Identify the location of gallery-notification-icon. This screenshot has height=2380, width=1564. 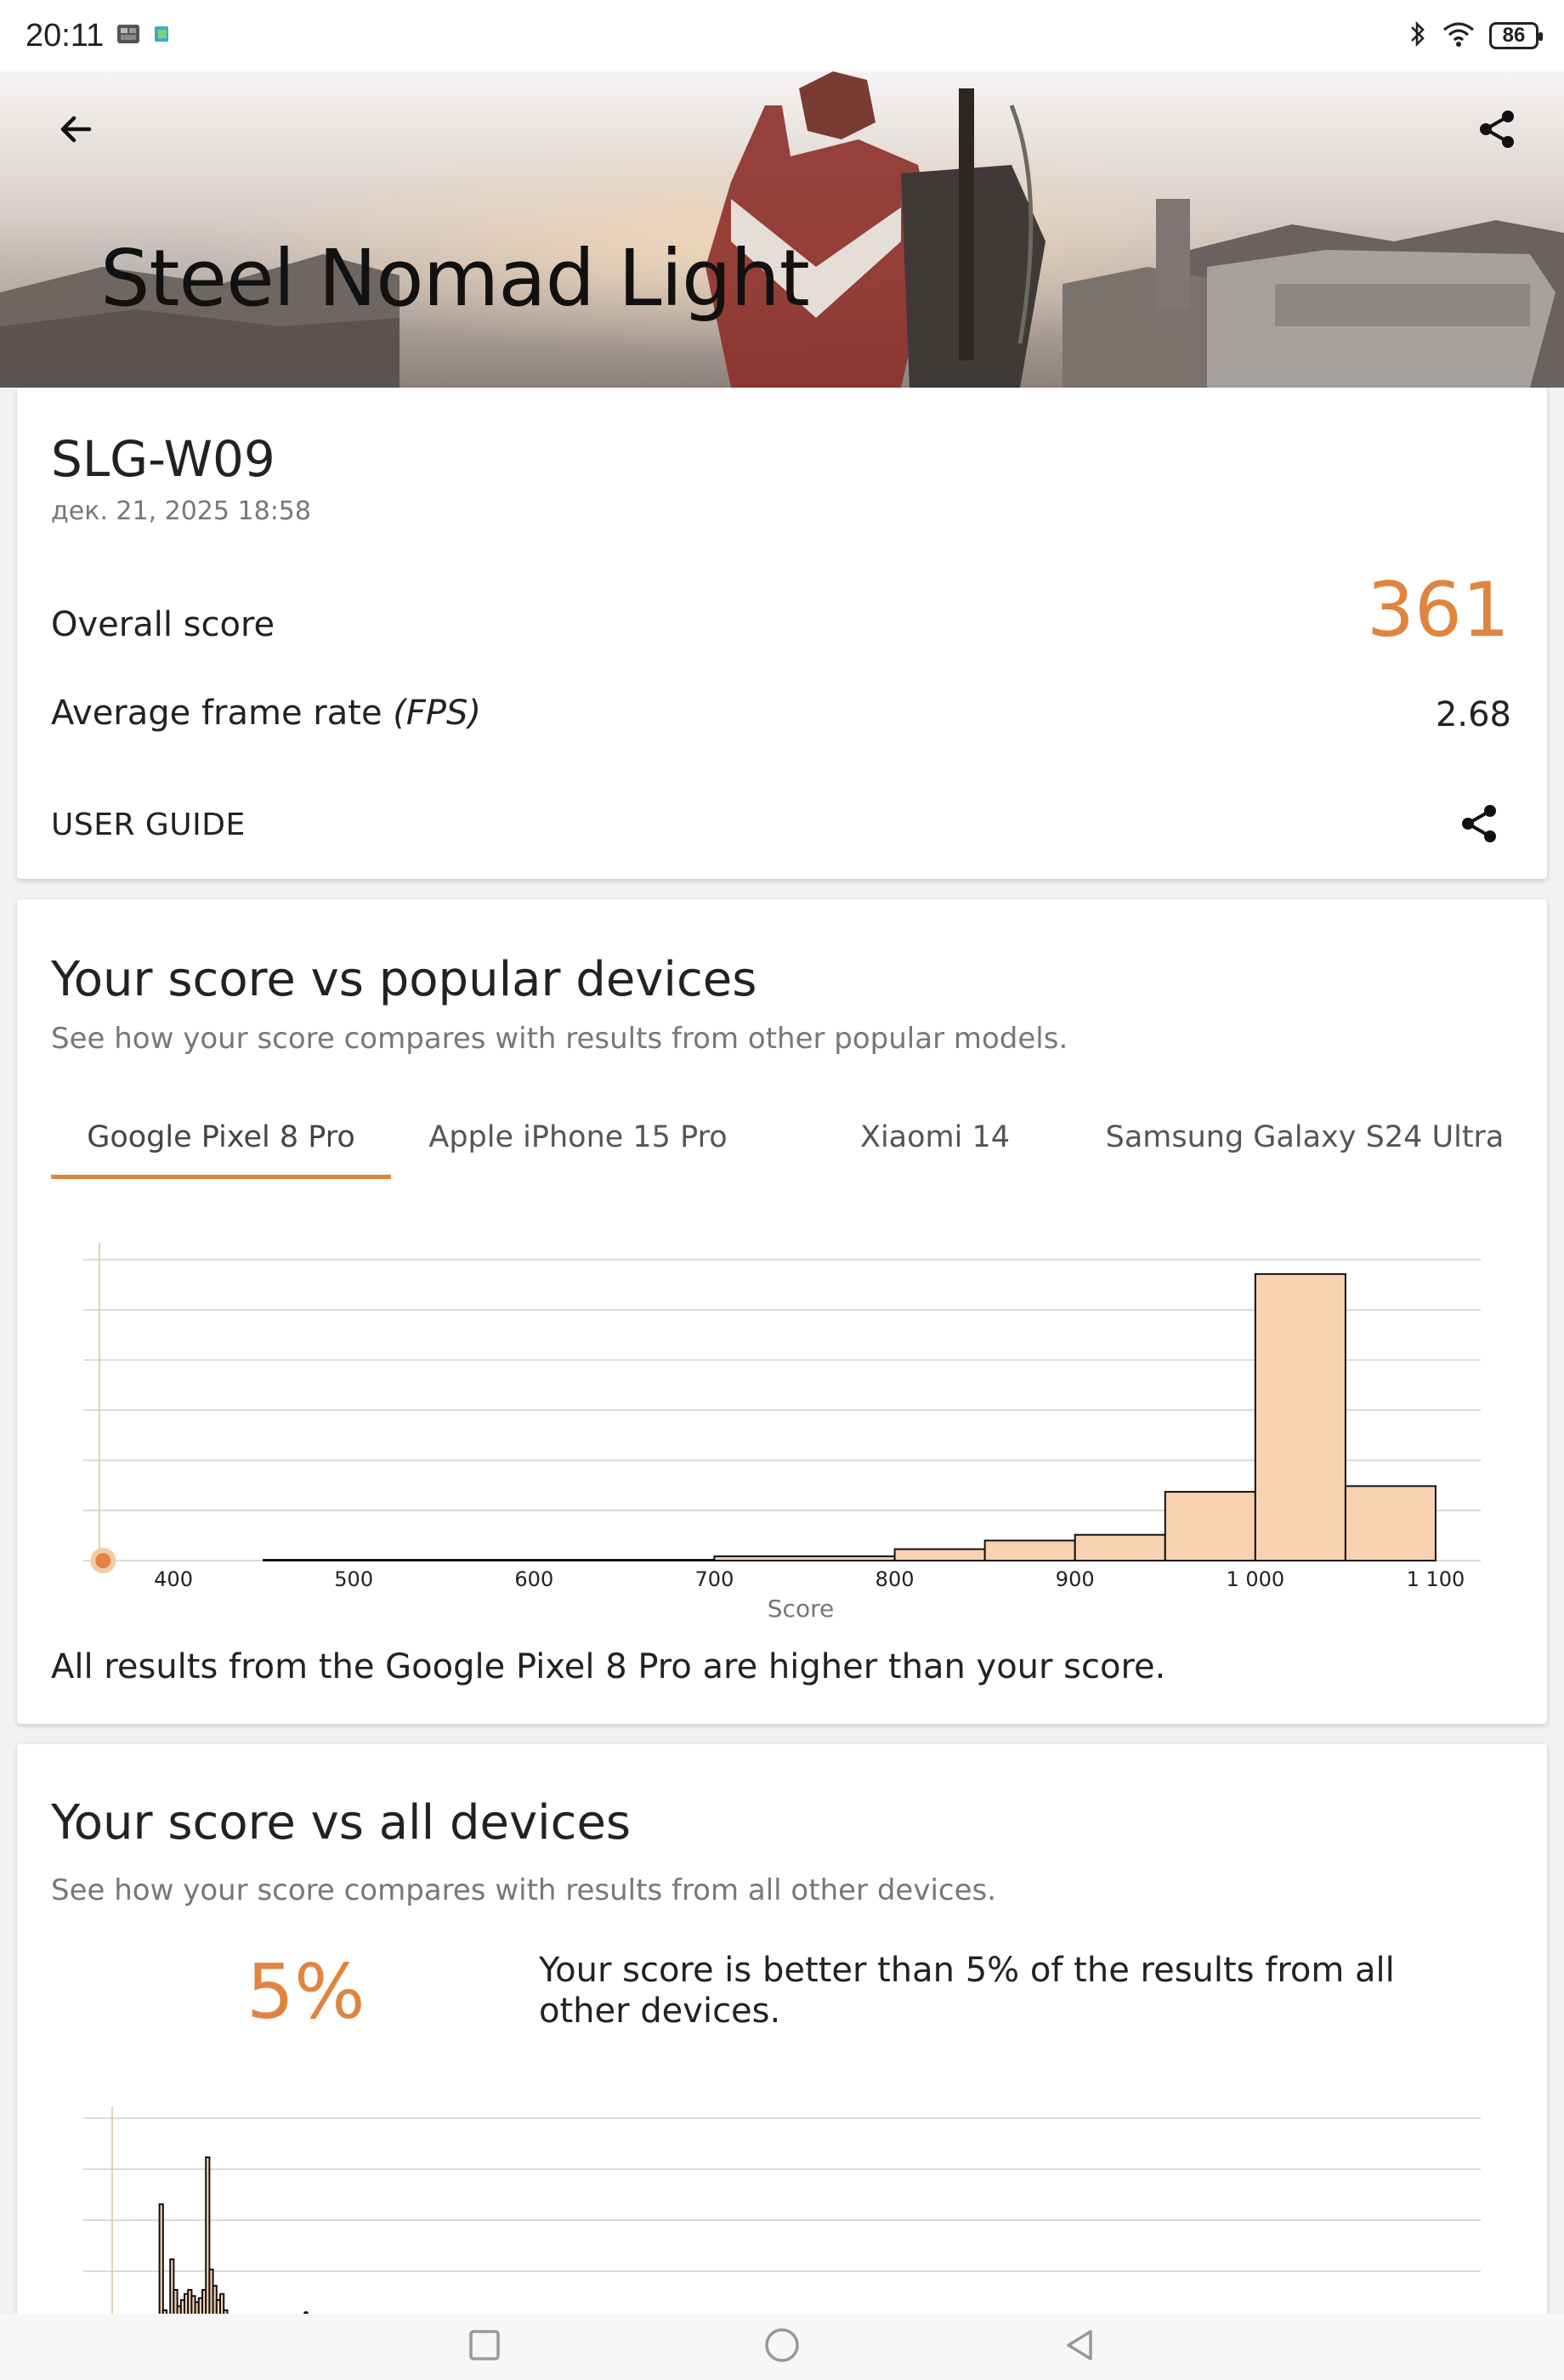
(128, 36).